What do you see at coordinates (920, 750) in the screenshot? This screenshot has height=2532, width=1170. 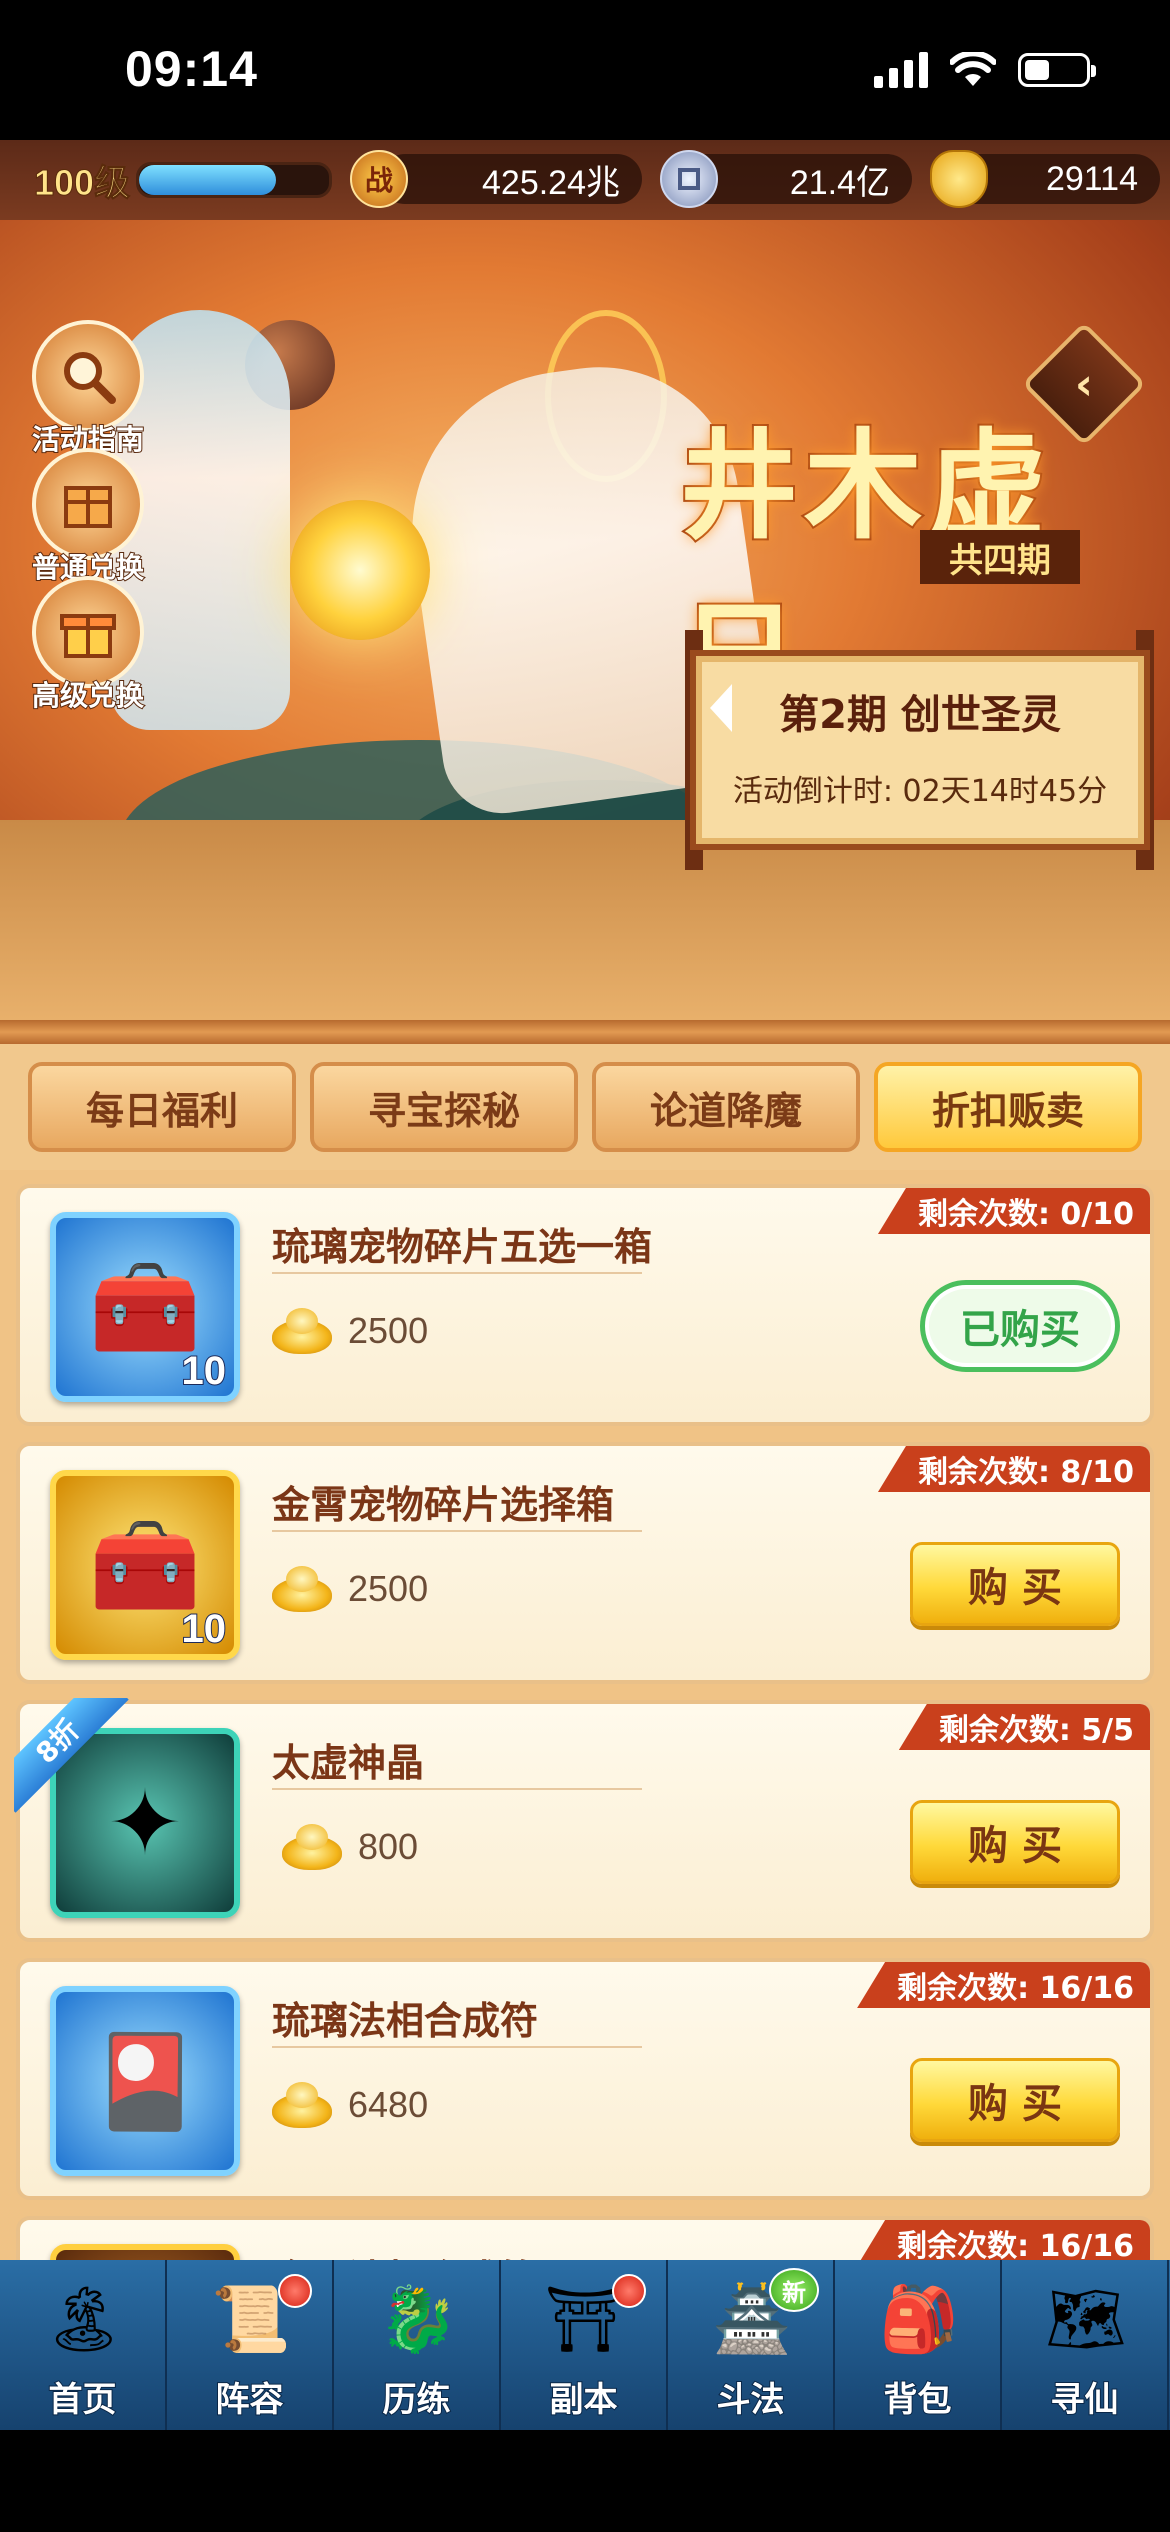 I see `phase-sign: 第2期 创世圣灵 活动倒计时: 02天14时45分` at bounding box center [920, 750].